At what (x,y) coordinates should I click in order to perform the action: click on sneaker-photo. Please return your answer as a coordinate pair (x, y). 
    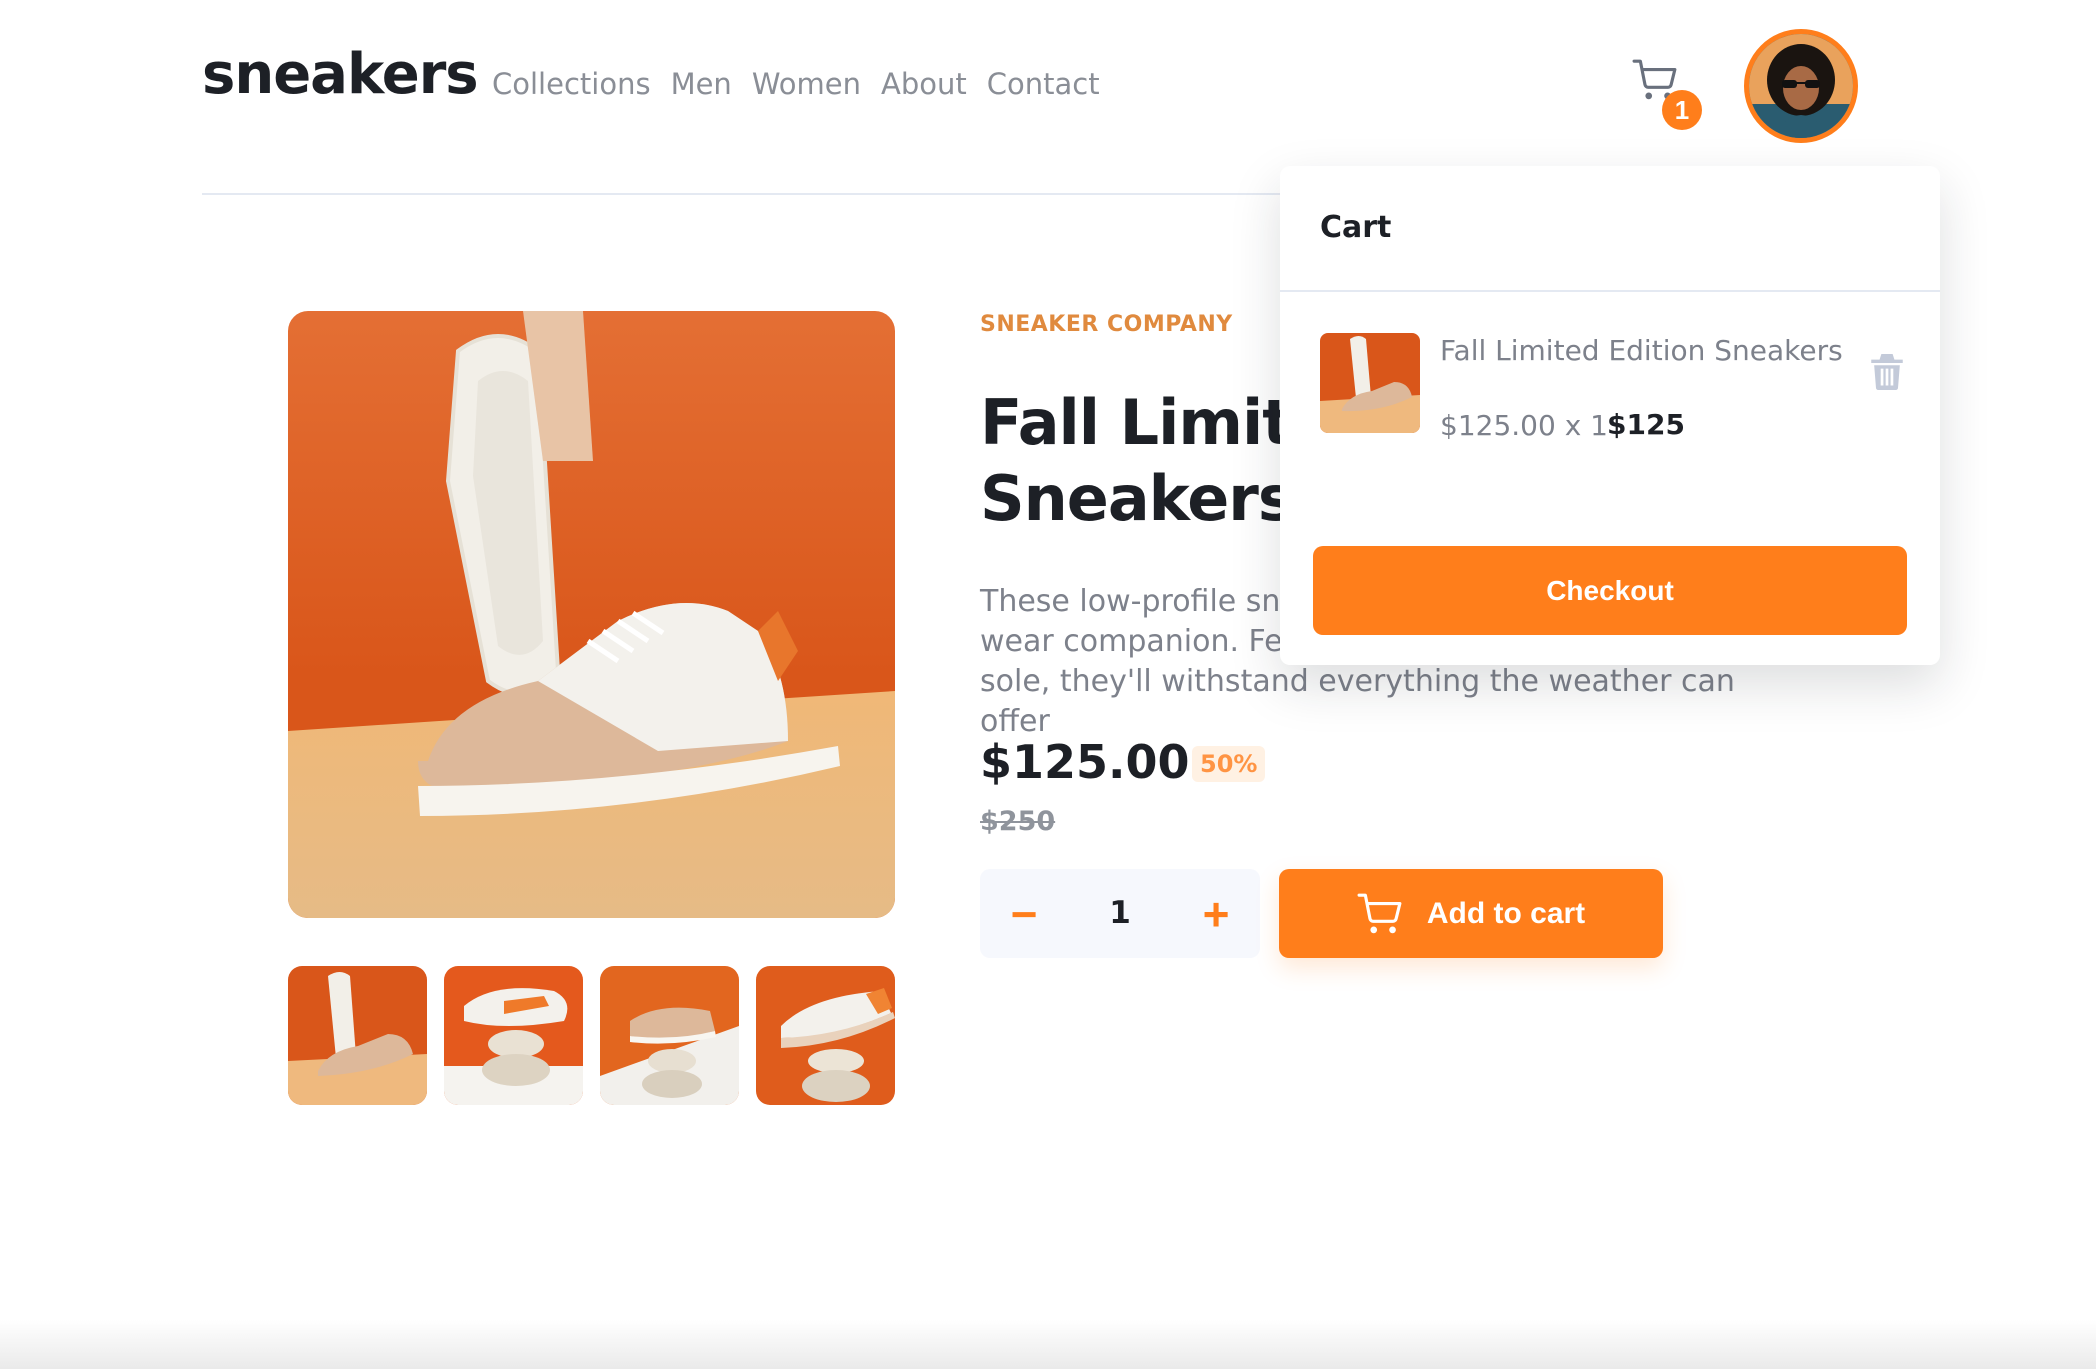
    Looking at the image, I should click on (591, 614).